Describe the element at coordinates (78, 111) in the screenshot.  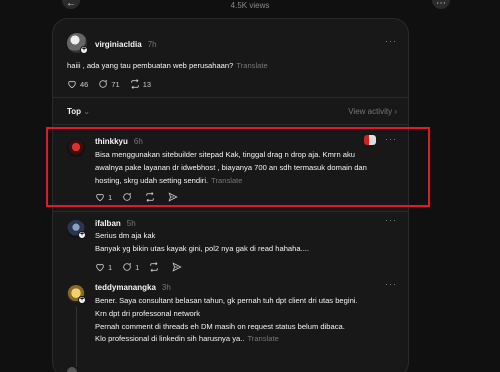
I see `sort-dropdown: Top ⌄` at that location.